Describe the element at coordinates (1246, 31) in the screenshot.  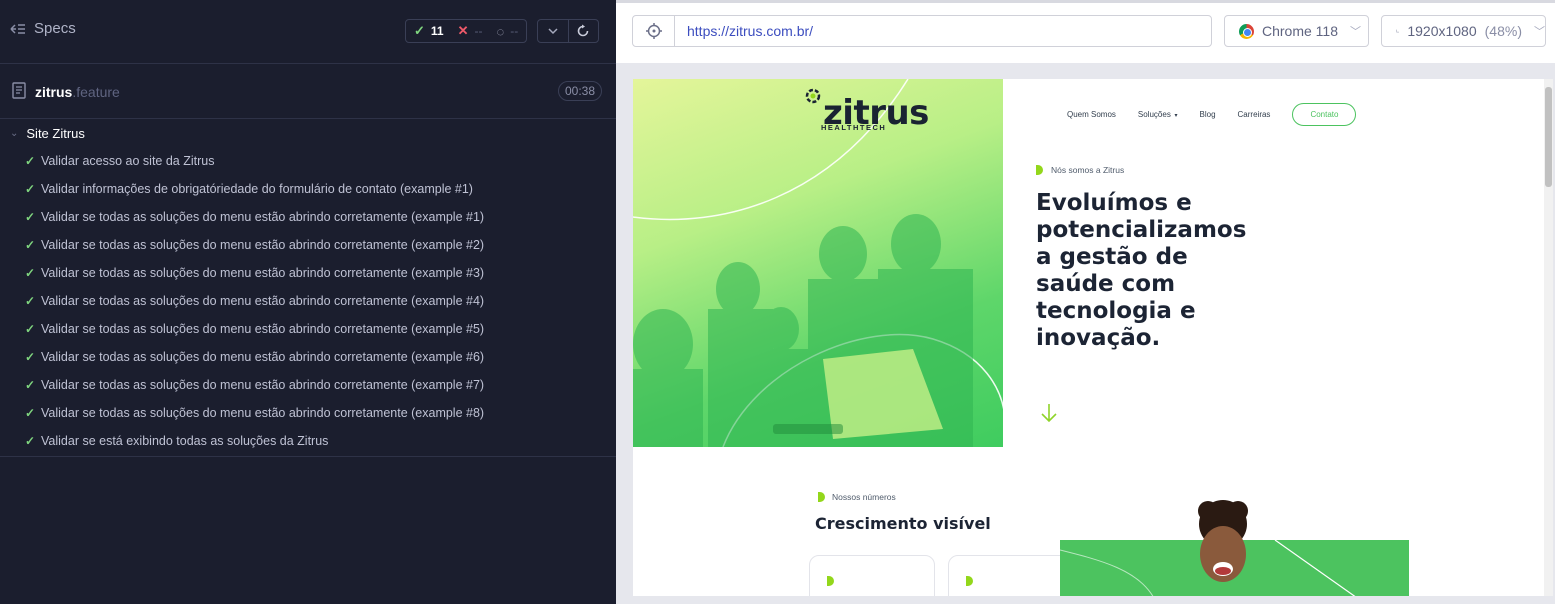
I see `chrome-icon` at that location.